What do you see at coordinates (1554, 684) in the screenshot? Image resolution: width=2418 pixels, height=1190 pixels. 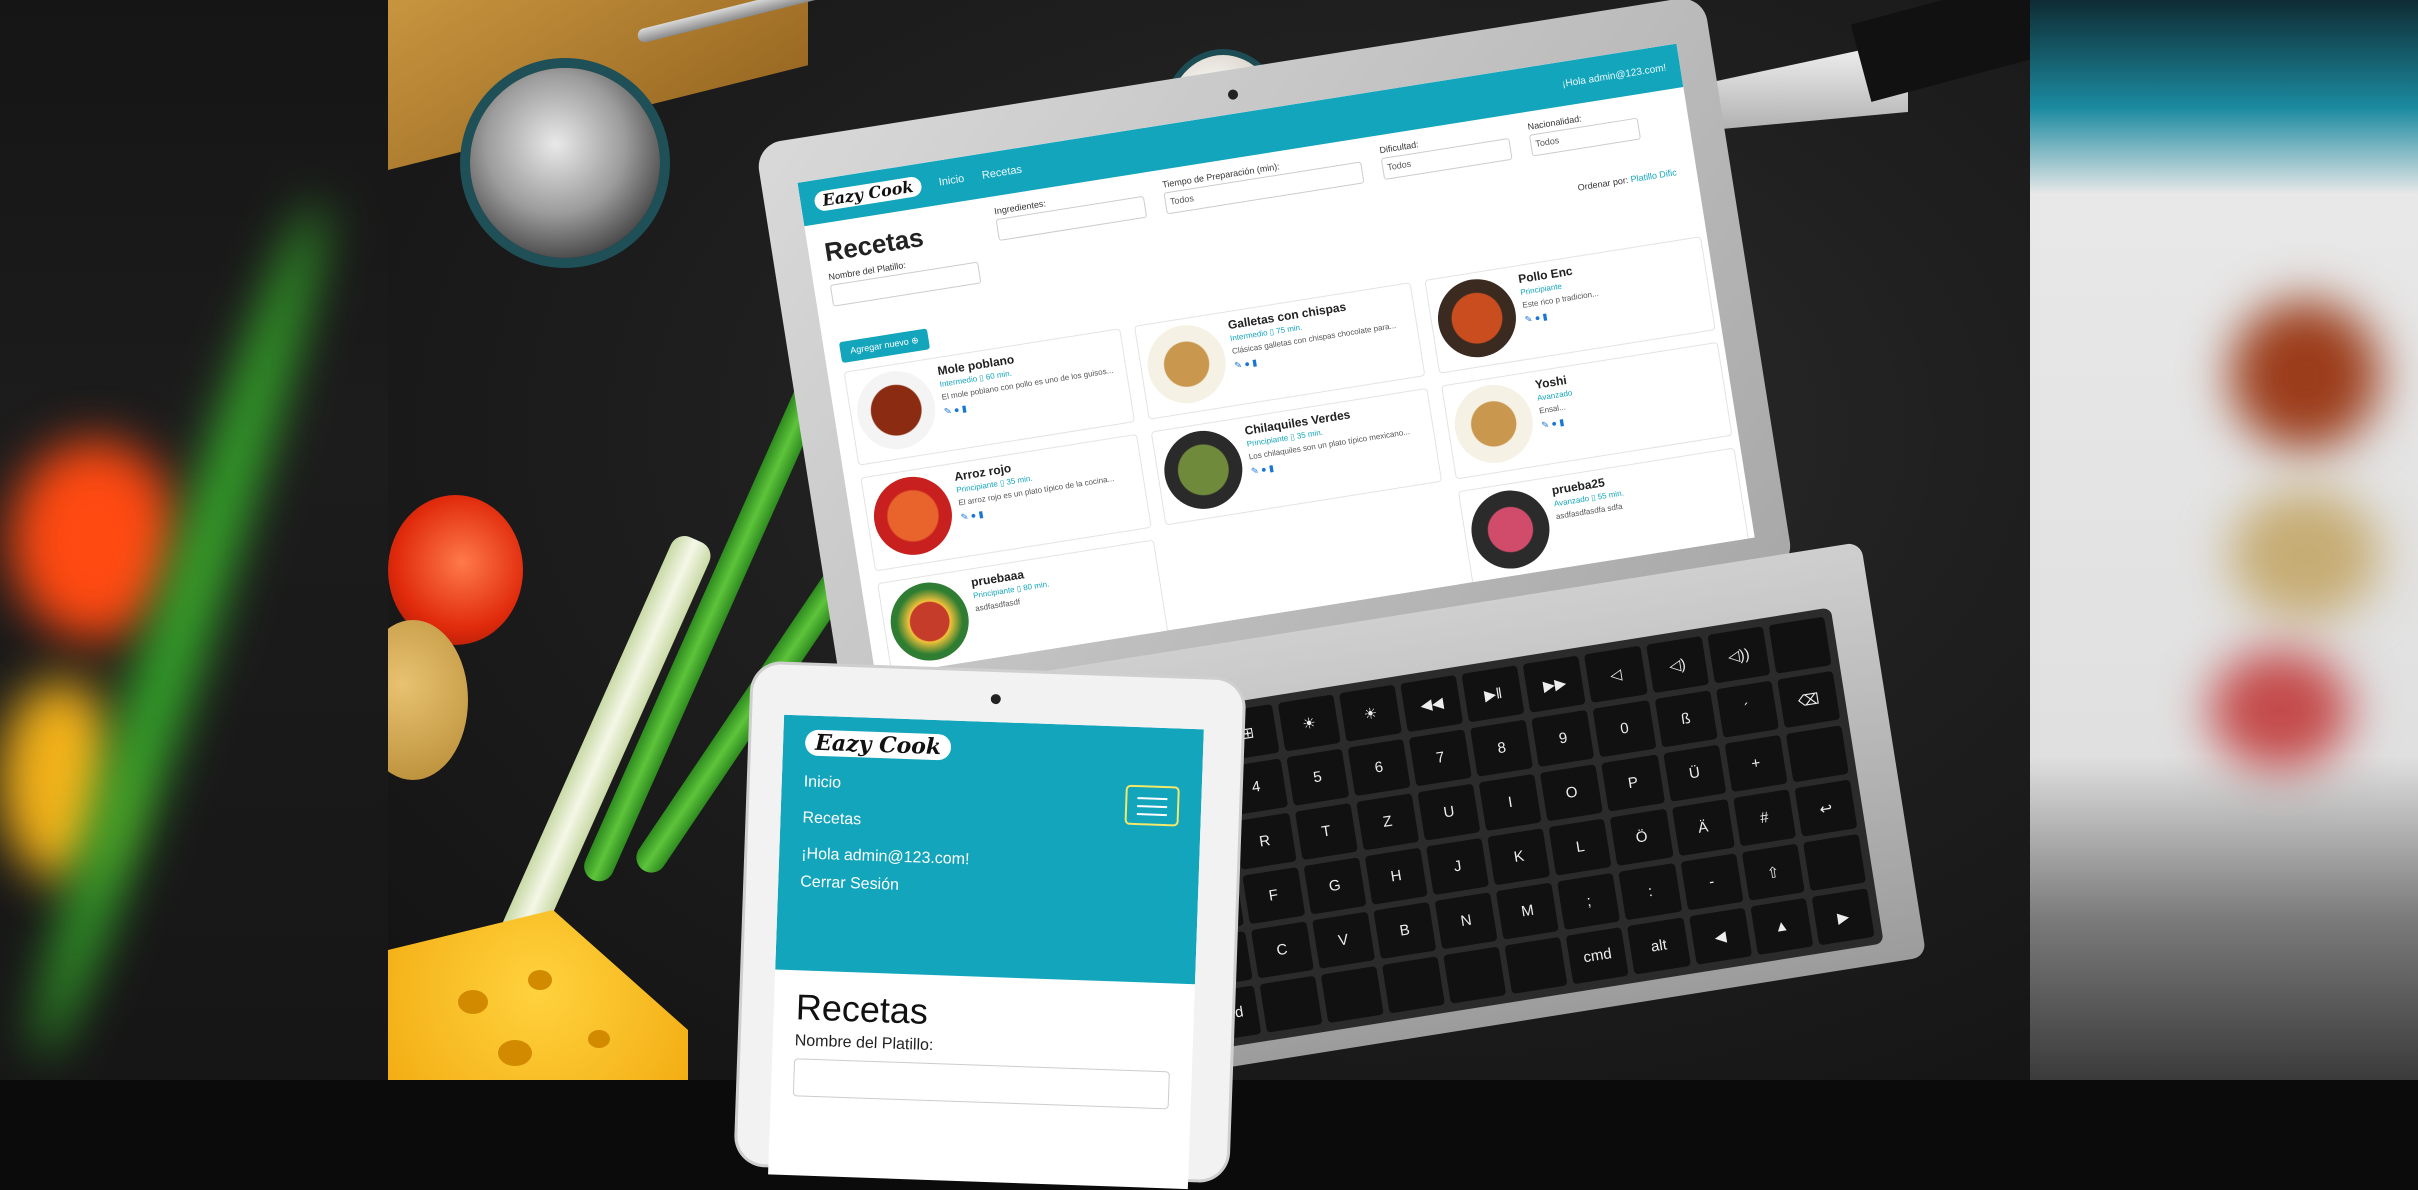 I see `keyboard-key: ▶▶` at bounding box center [1554, 684].